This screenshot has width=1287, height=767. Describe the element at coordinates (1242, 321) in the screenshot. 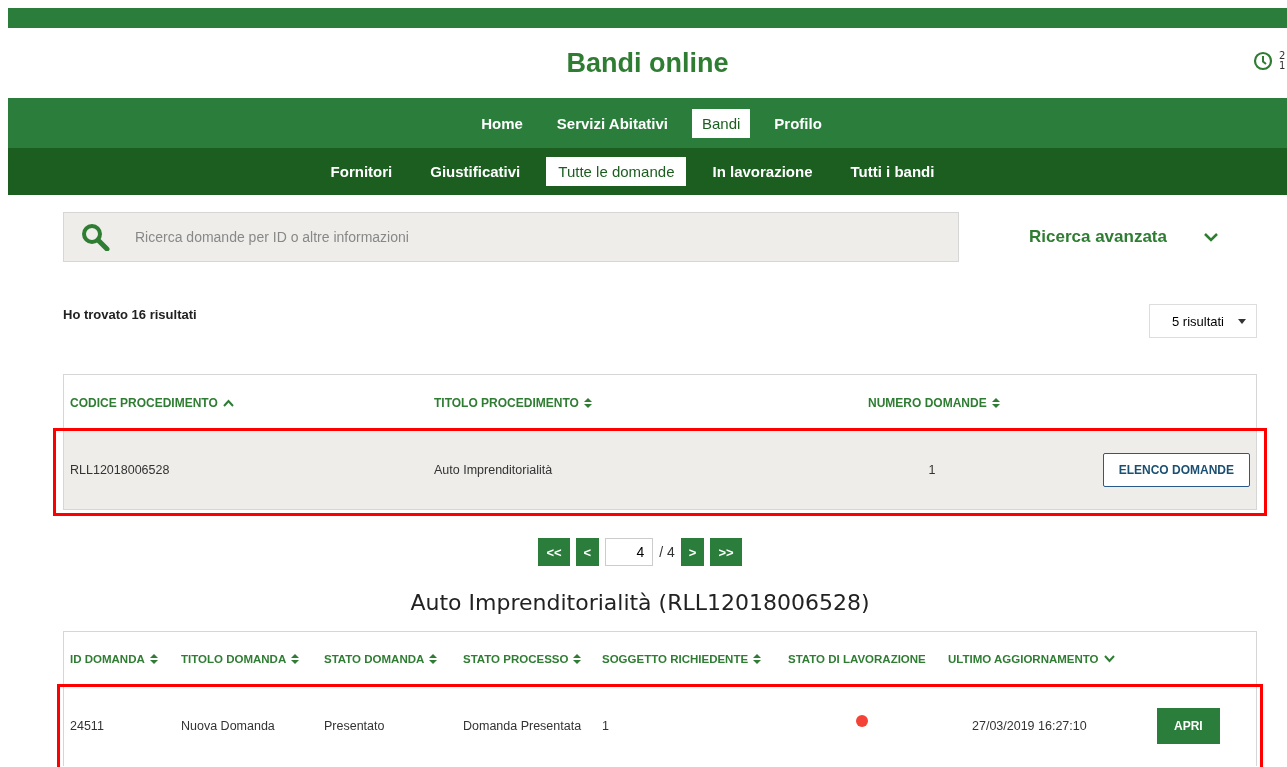

I see `dropdown-icon` at that location.